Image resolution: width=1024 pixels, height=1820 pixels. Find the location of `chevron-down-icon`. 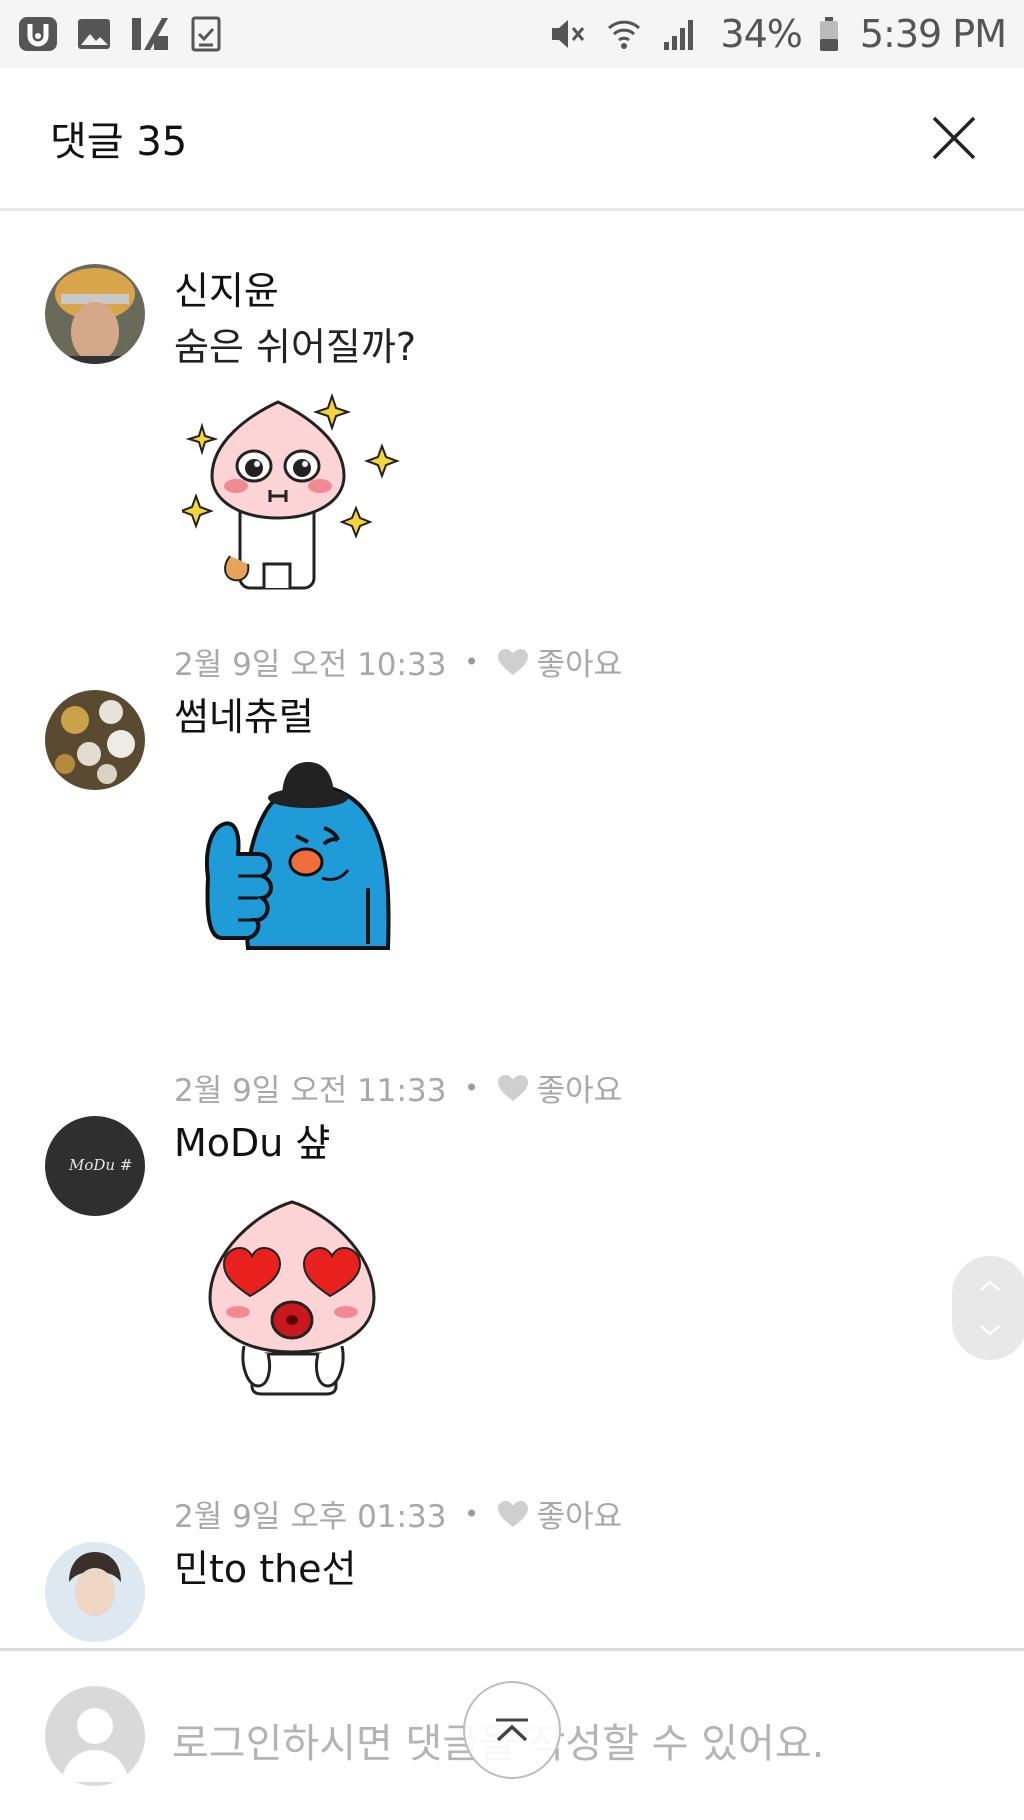

chevron-down-icon is located at coordinates (990, 1330).